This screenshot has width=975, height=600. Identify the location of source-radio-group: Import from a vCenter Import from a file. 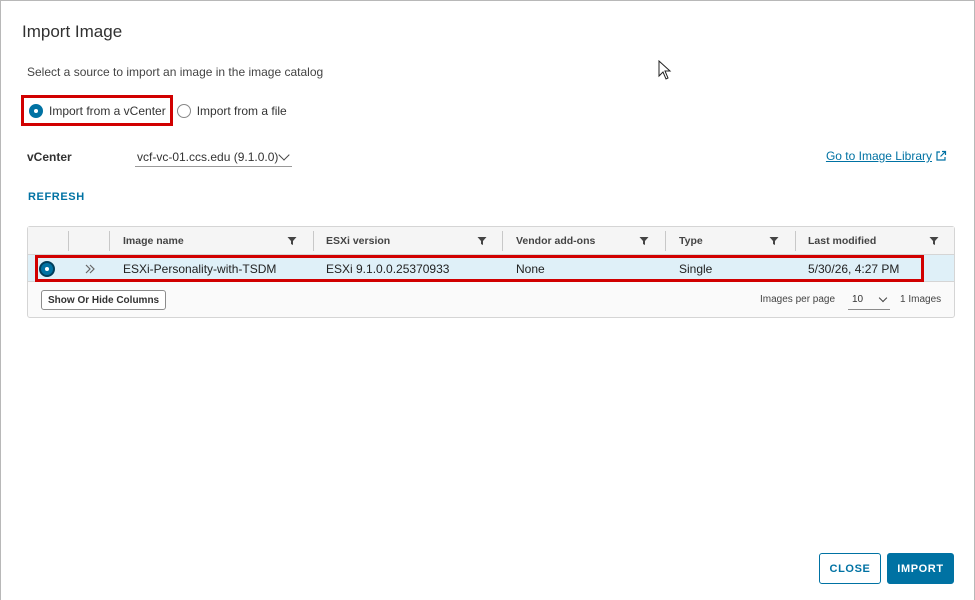
(154, 110).